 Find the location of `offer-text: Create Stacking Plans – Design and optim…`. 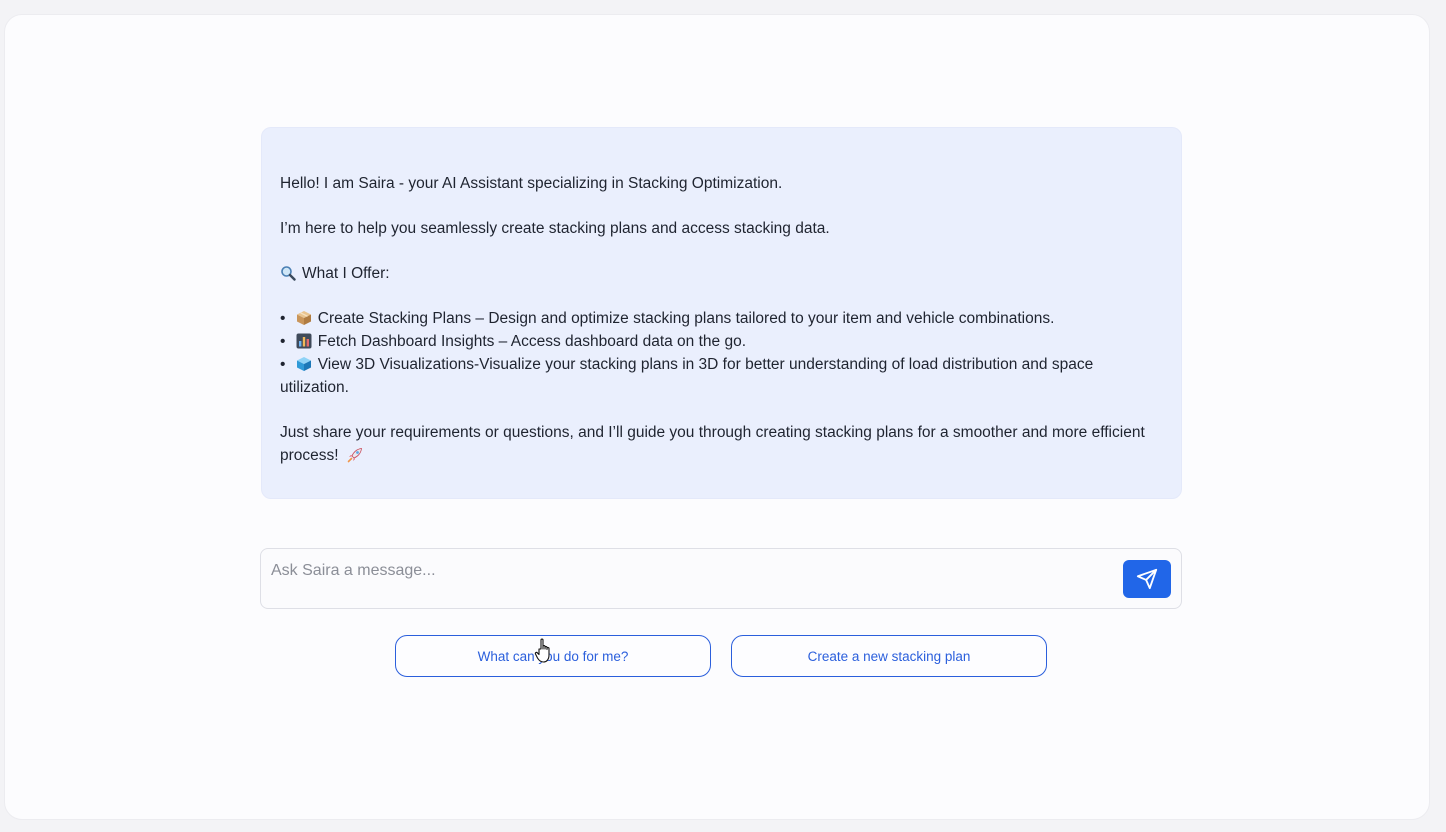

offer-text: Create Stacking Plans – Design and optim… is located at coordinates (686, 318).